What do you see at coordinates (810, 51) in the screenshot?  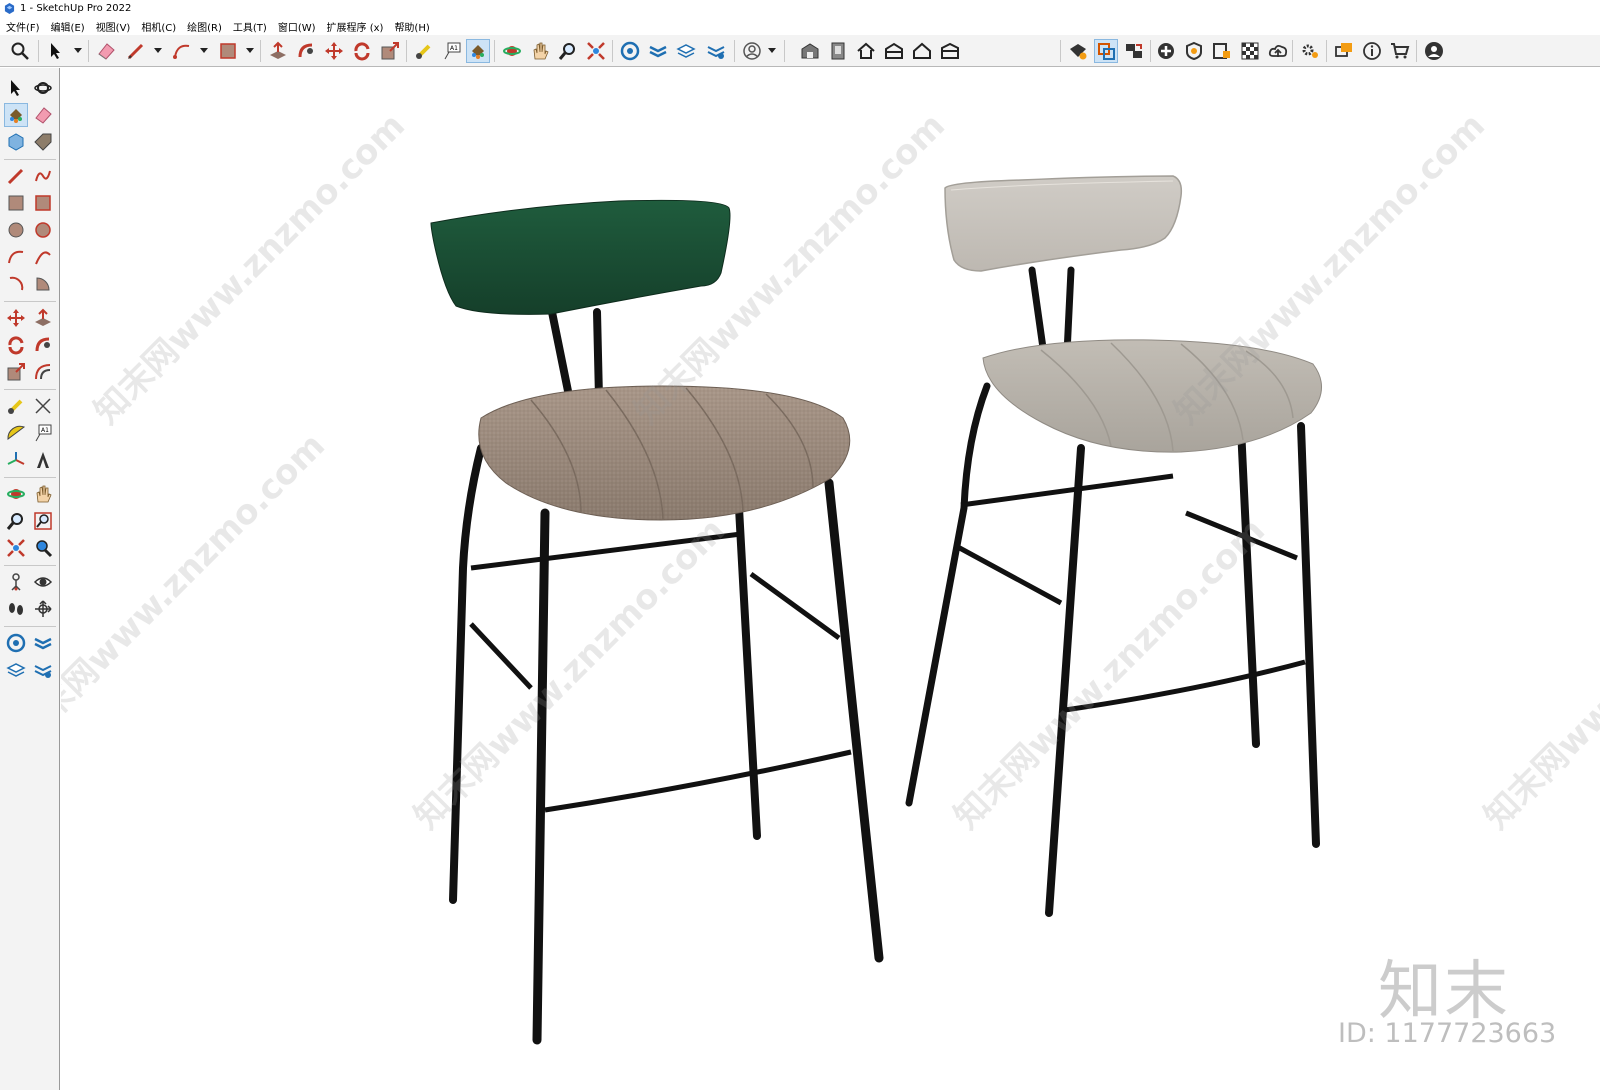 I see `warehouse-icon` at bounding box center [810, 51].